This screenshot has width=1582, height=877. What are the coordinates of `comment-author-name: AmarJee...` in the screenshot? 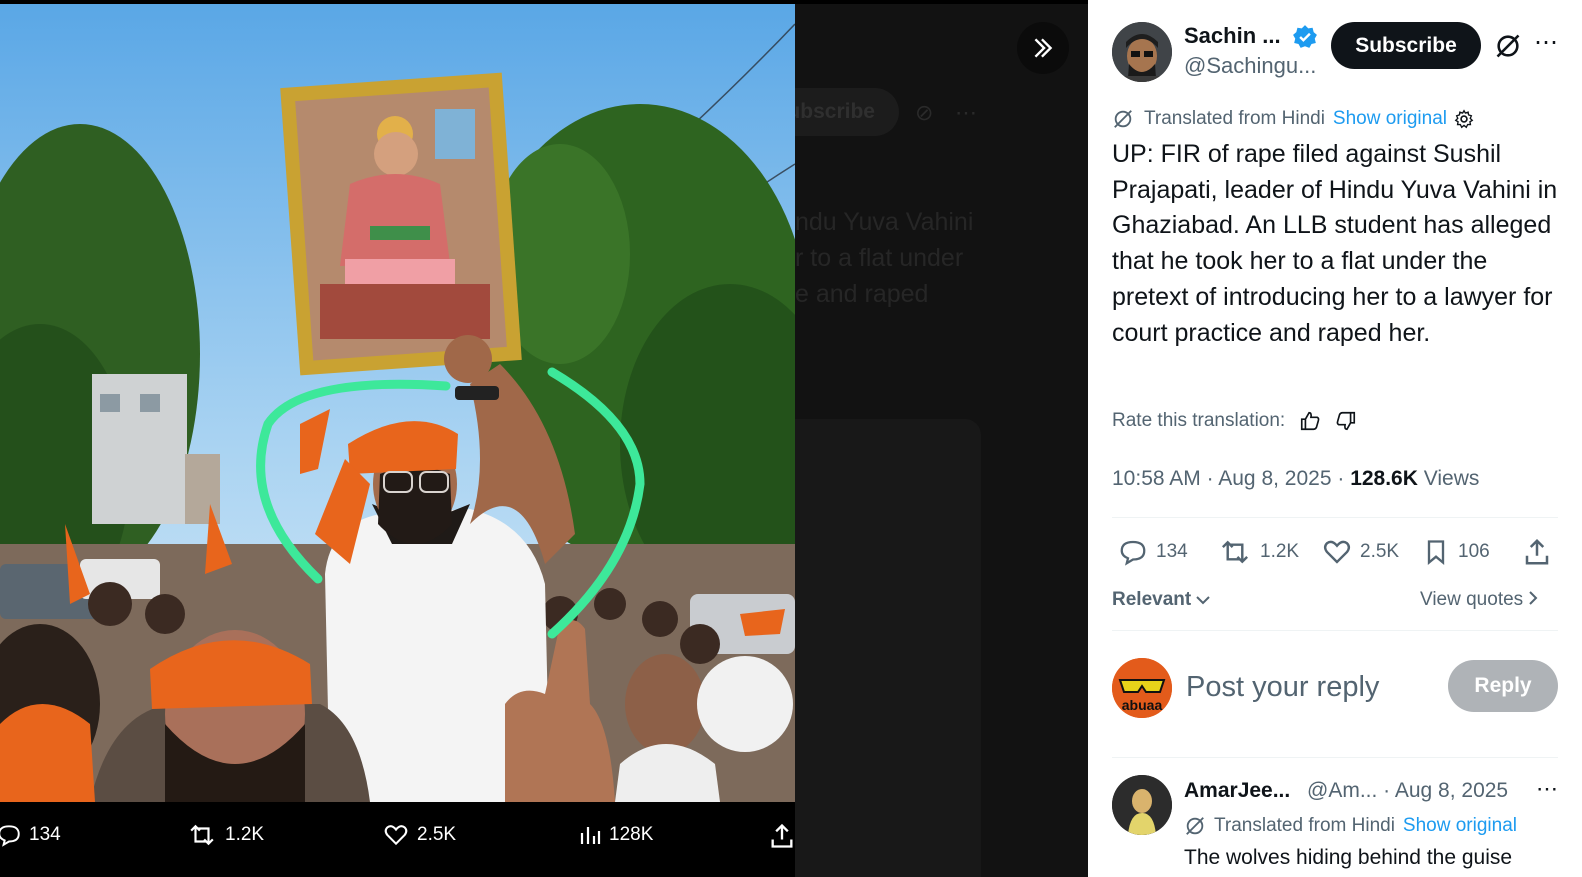 It's located at (1237, 791).